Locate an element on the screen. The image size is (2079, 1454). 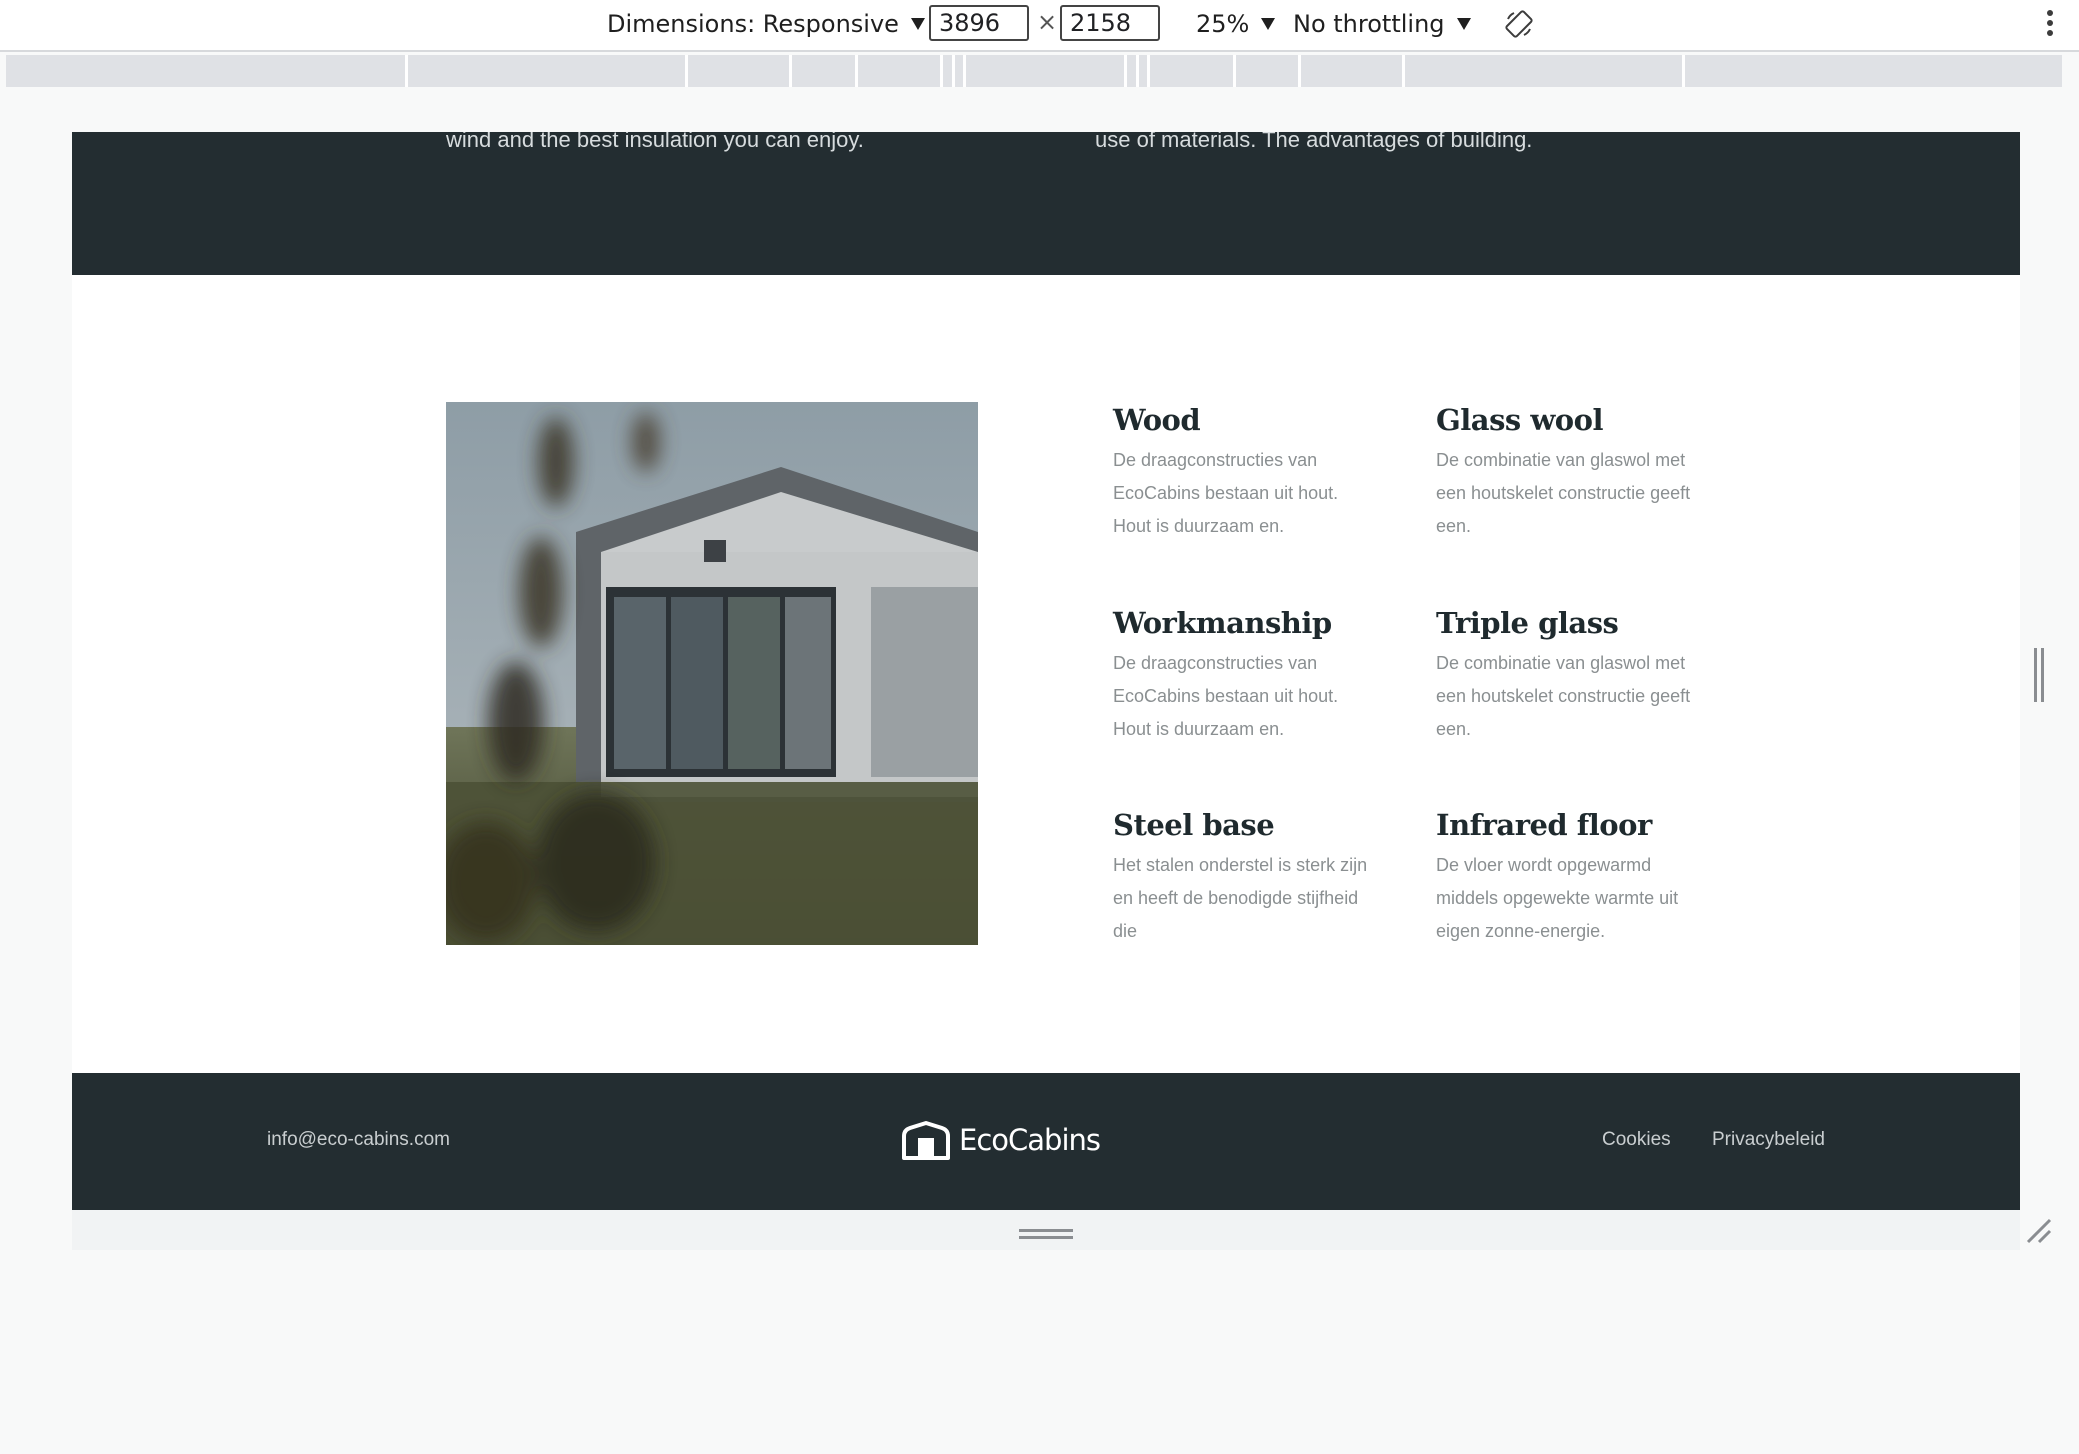
throttling-dropdown: No throttling is located at coordinates (1382, 24).